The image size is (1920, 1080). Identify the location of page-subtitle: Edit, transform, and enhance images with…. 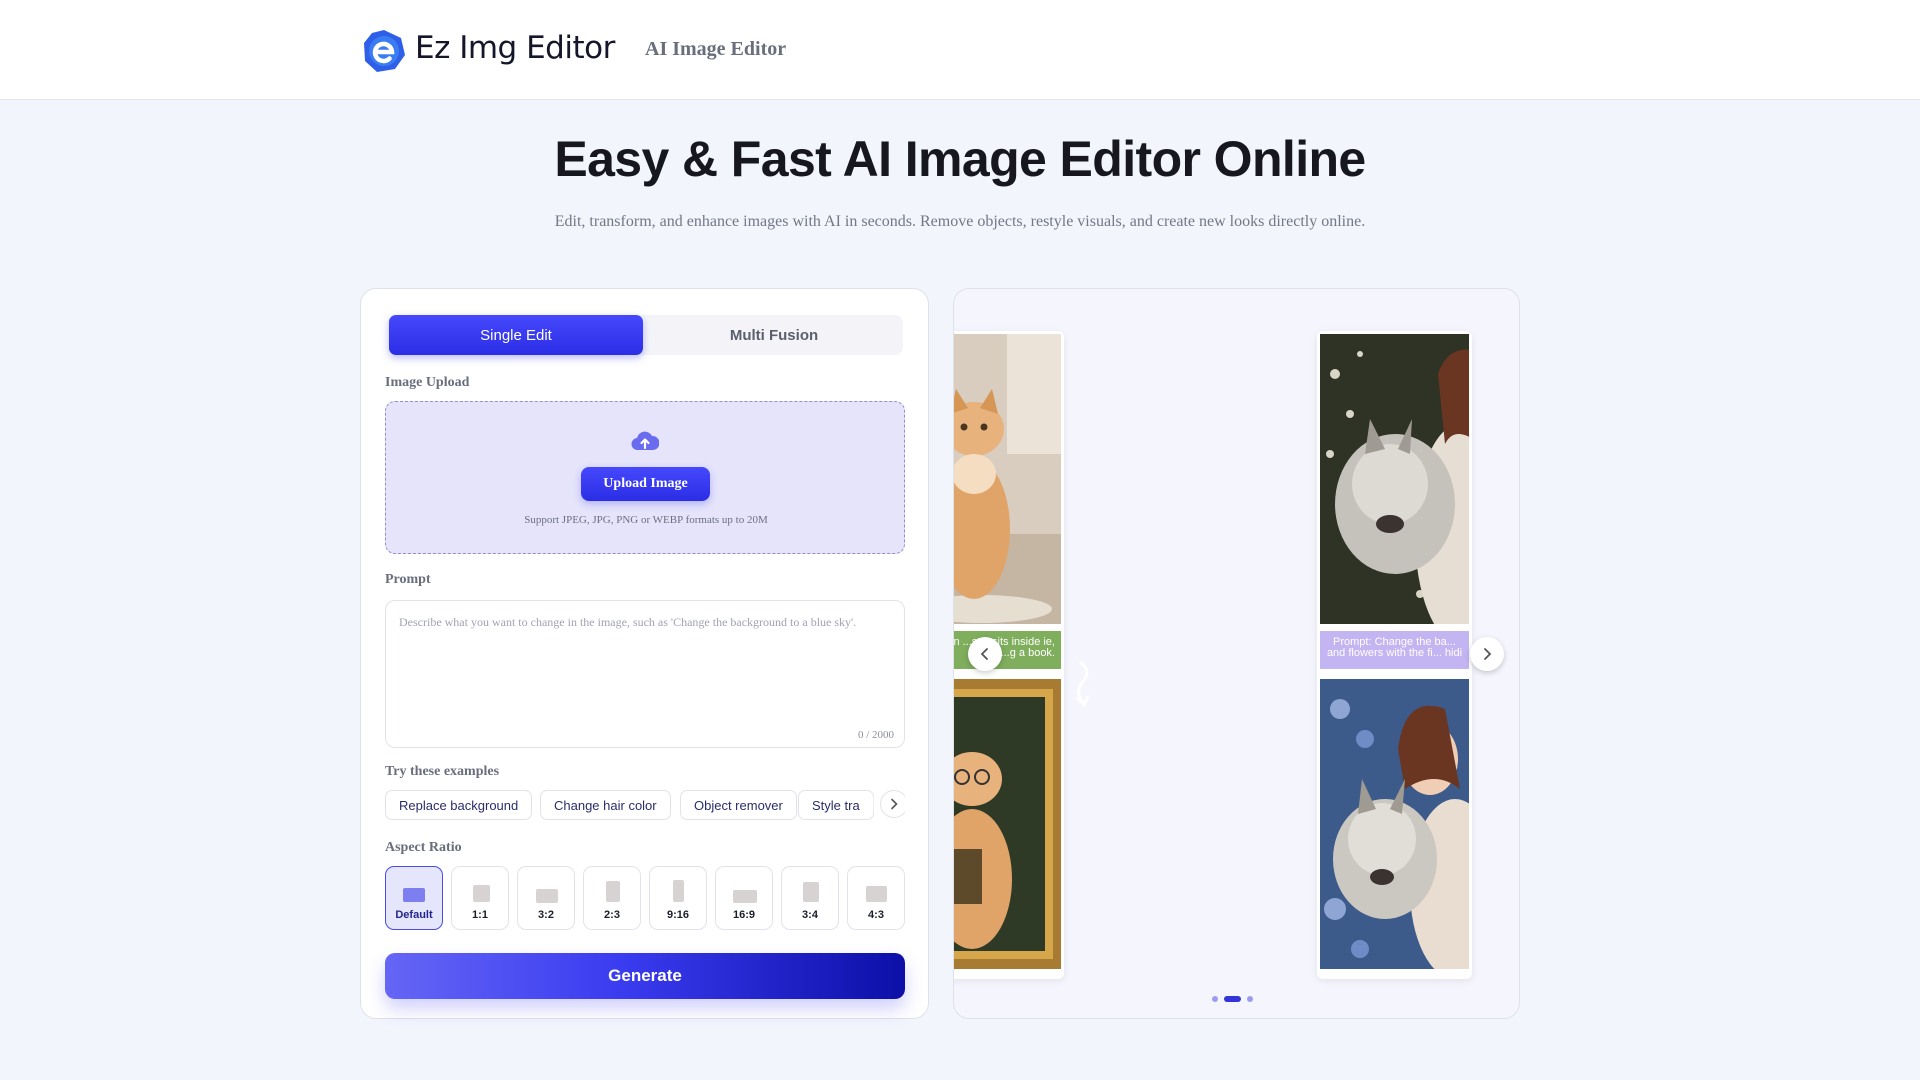
(960, 221).